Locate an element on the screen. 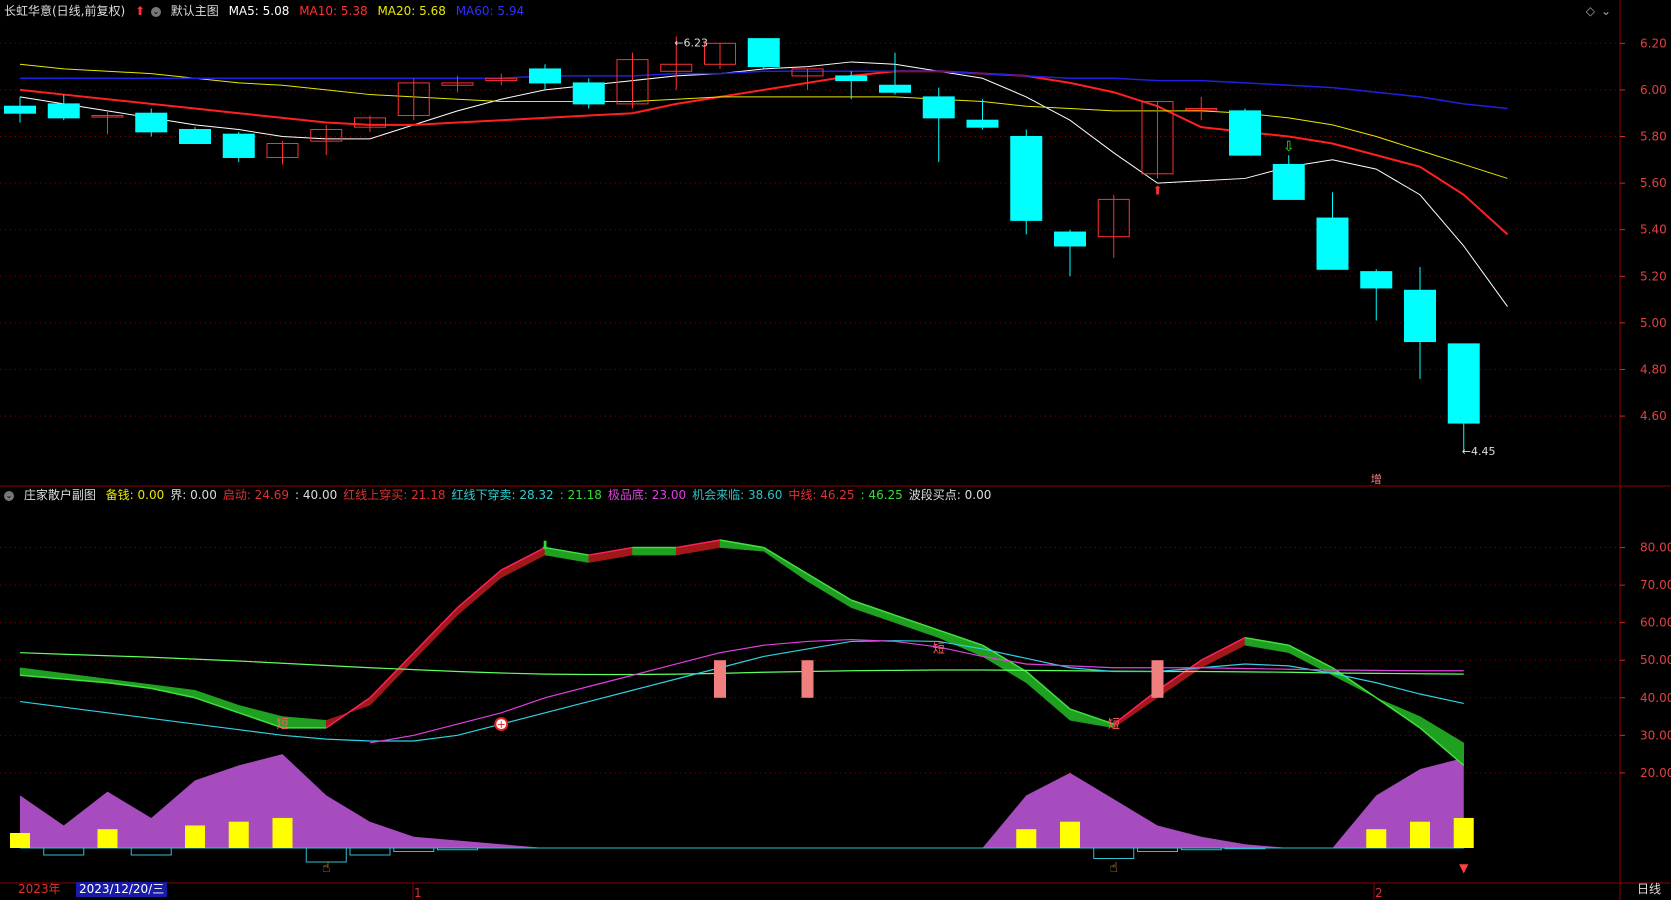  hand-icon: ☝ is located at coordinates (326, 868).